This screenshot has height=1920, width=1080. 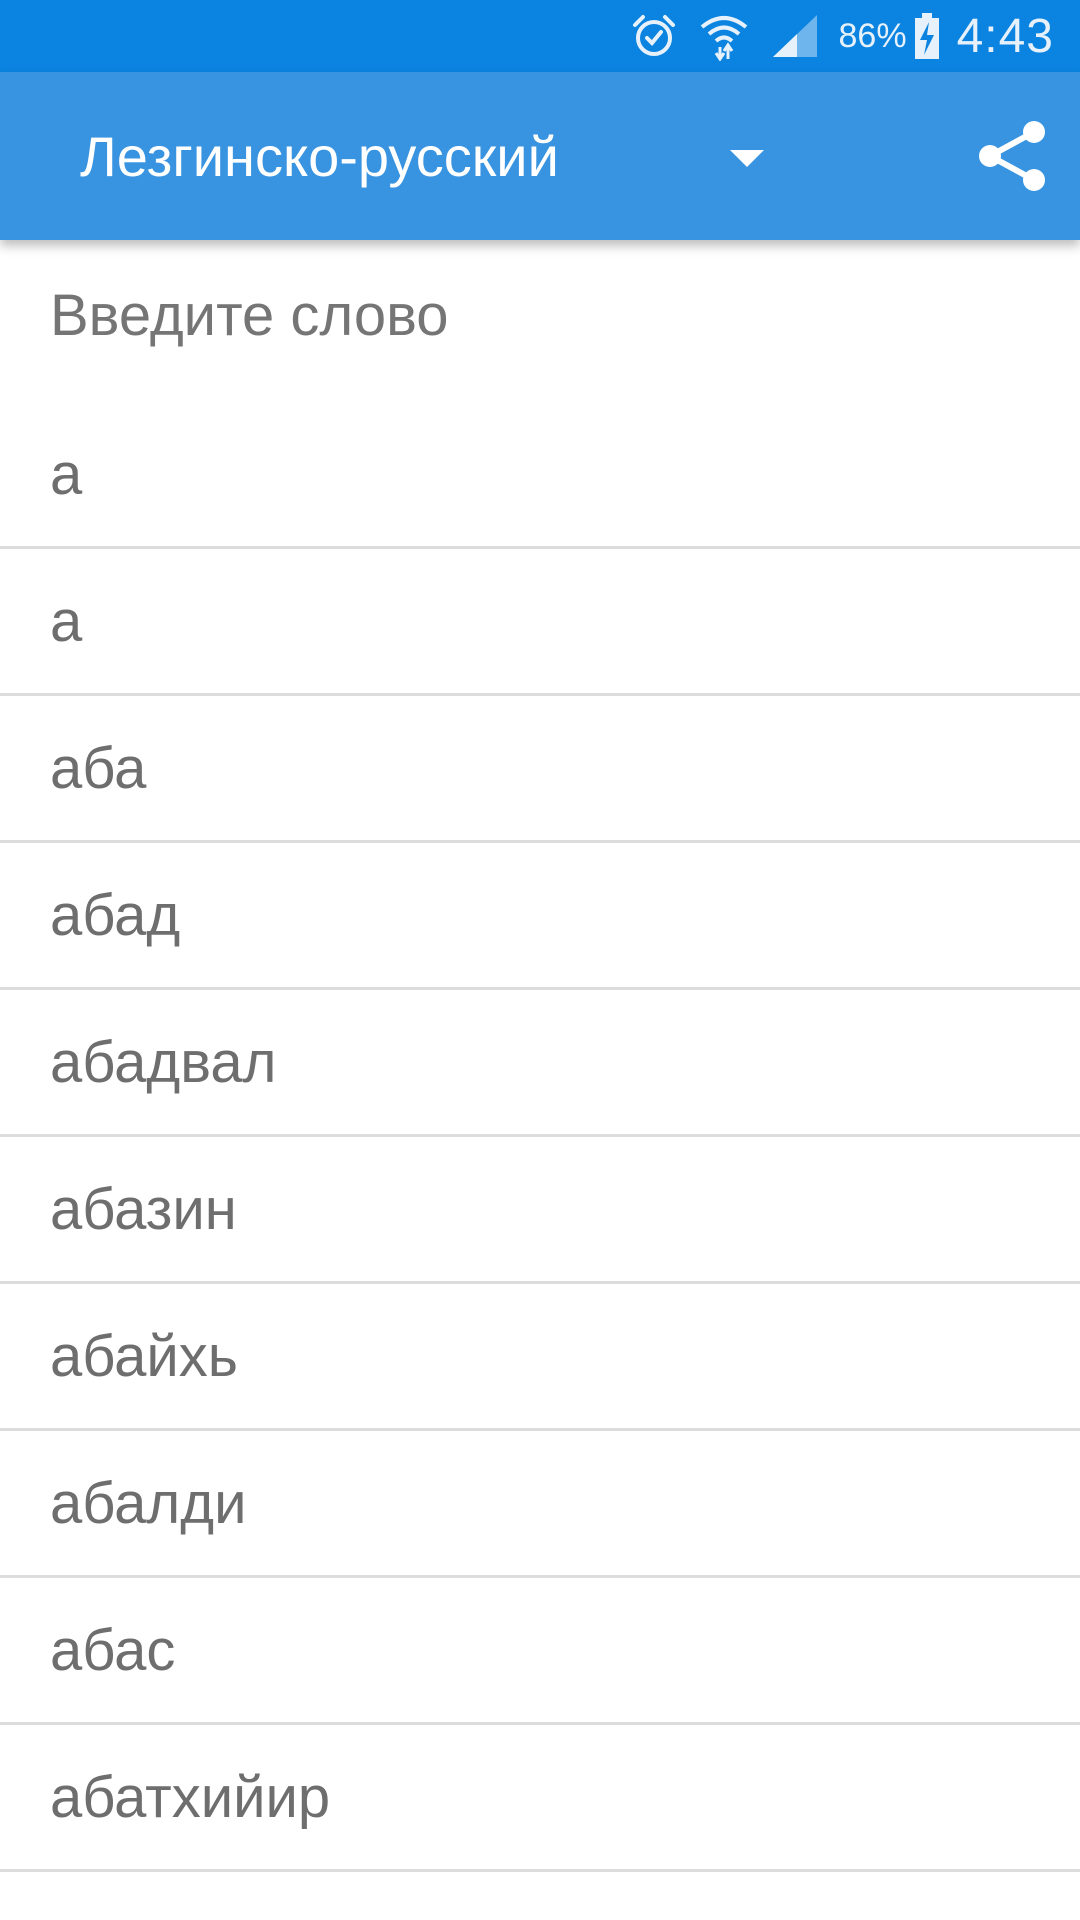 What do you see at coordinates (540, 1651) in the screenshot?
I see `list-item: абас` at bounding box center [540, 1651].